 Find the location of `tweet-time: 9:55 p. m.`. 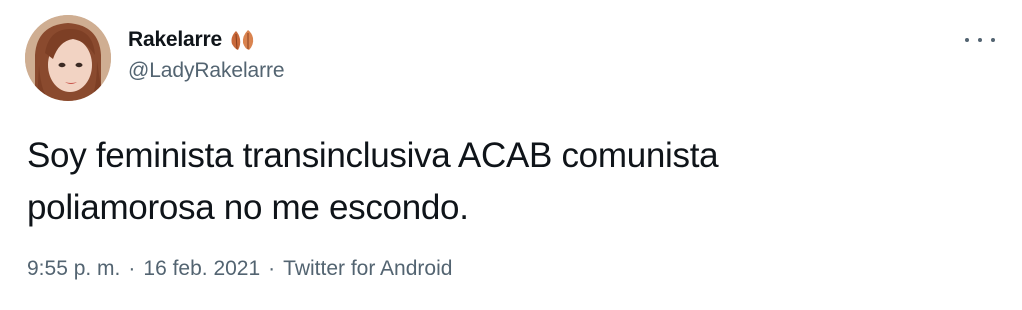

tweet-time: 9:55 p. m. is located at coordinates (73, 269).